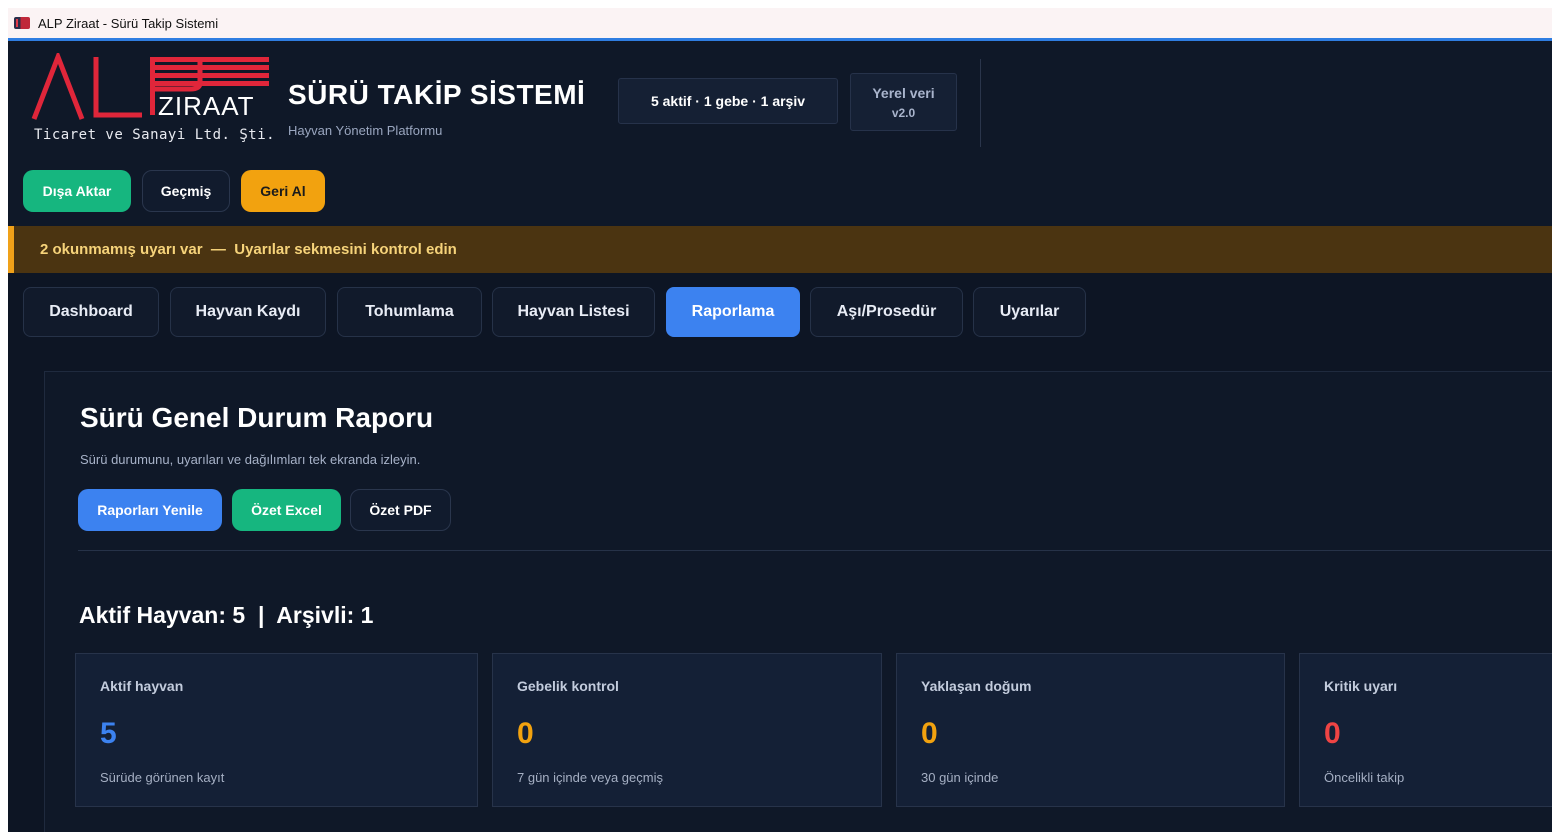  Describe the element at coordinates (903, 102) in the screenshot. I see `data-mode-badge: Yerel veri v2.0` at that location.